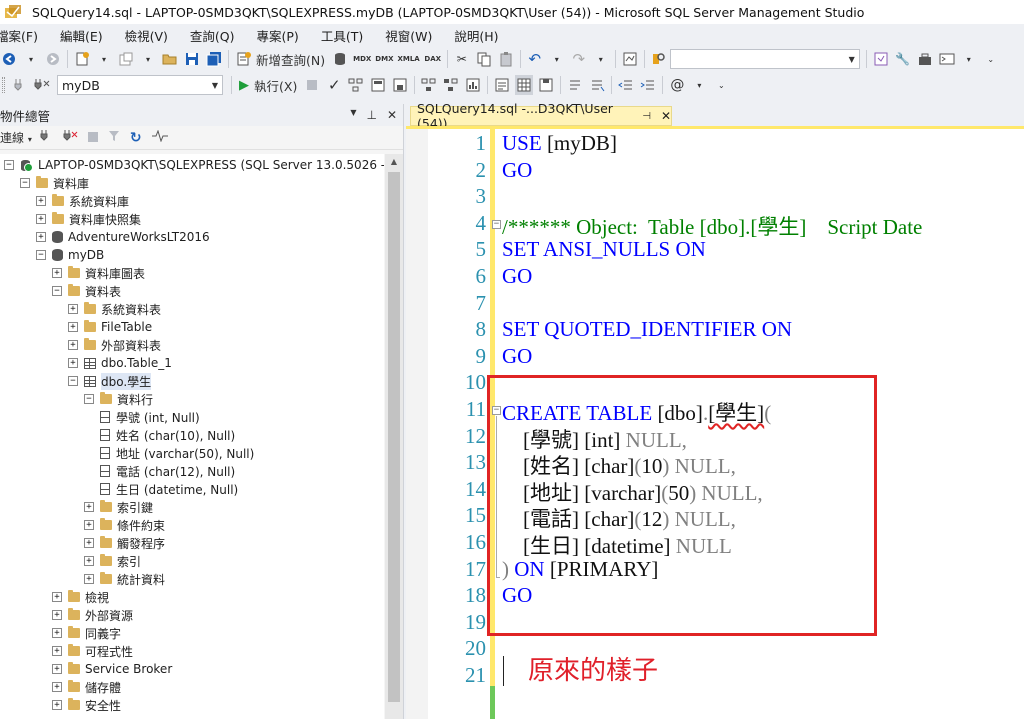 The height and width of the screenshot is (719, 1024). Describe the element at coordinates (648, 85) in the screenshot. I see `increase-indent-icon` at that location.